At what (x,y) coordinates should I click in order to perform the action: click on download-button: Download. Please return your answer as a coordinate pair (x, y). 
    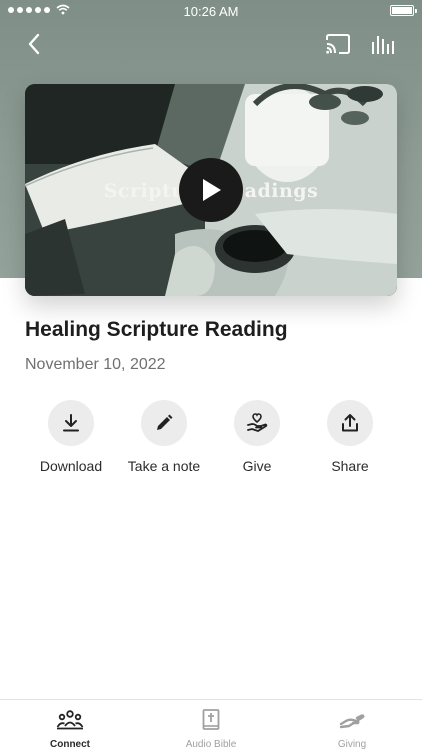
    Looking at the image, I should click on (71, 437).